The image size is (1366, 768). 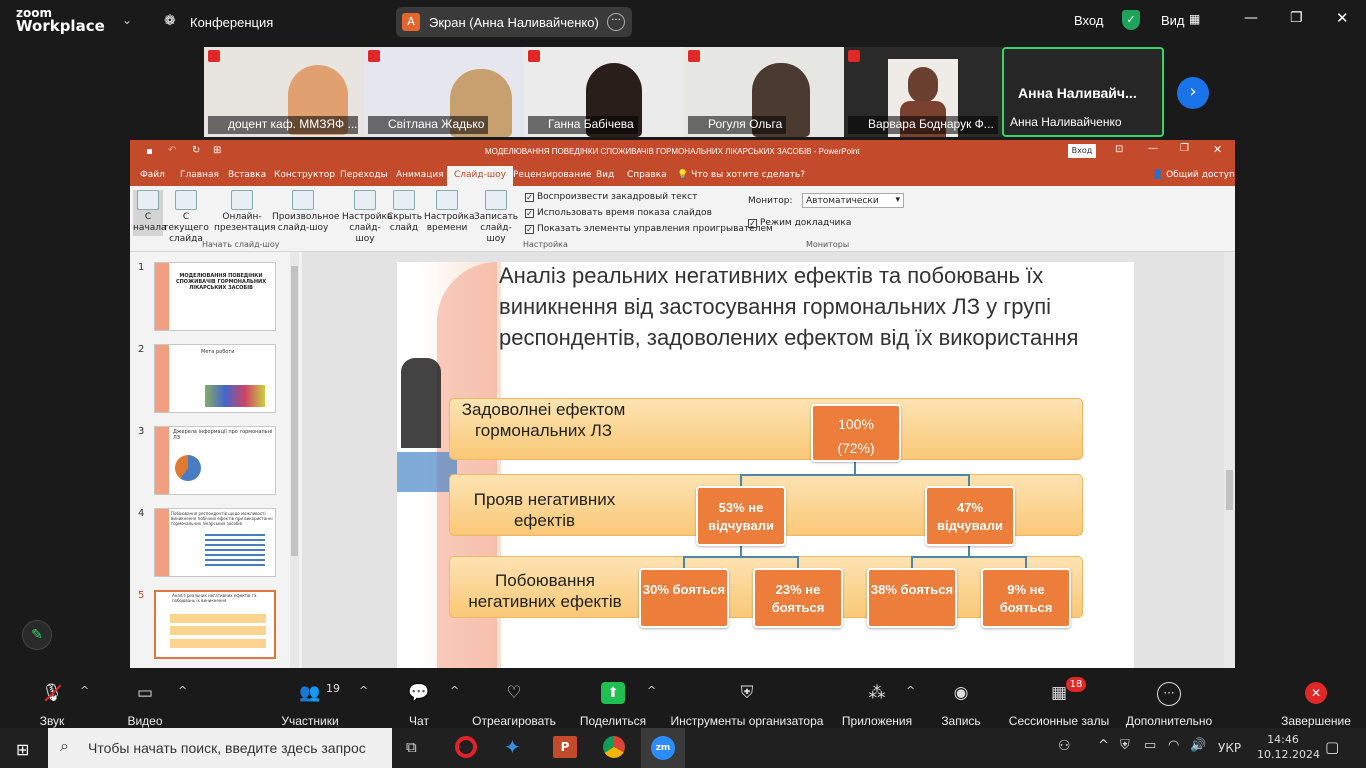 What do you see at coordinates (145, 693) in the screenshot?
I see `video-camera-icon: ▭` at bounding box center [145, 693].